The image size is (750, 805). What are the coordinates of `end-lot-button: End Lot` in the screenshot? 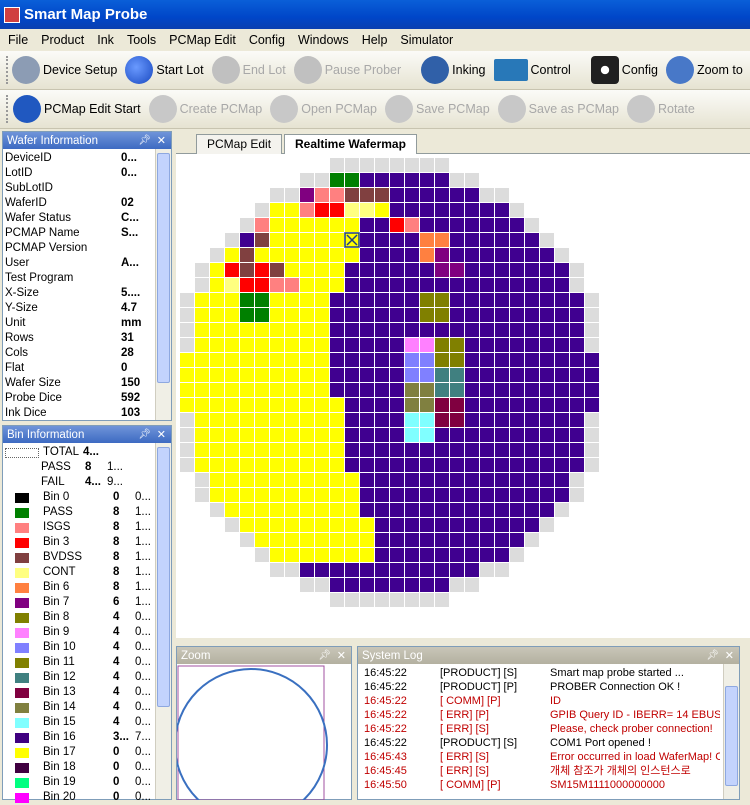 It's located at (248, 70).